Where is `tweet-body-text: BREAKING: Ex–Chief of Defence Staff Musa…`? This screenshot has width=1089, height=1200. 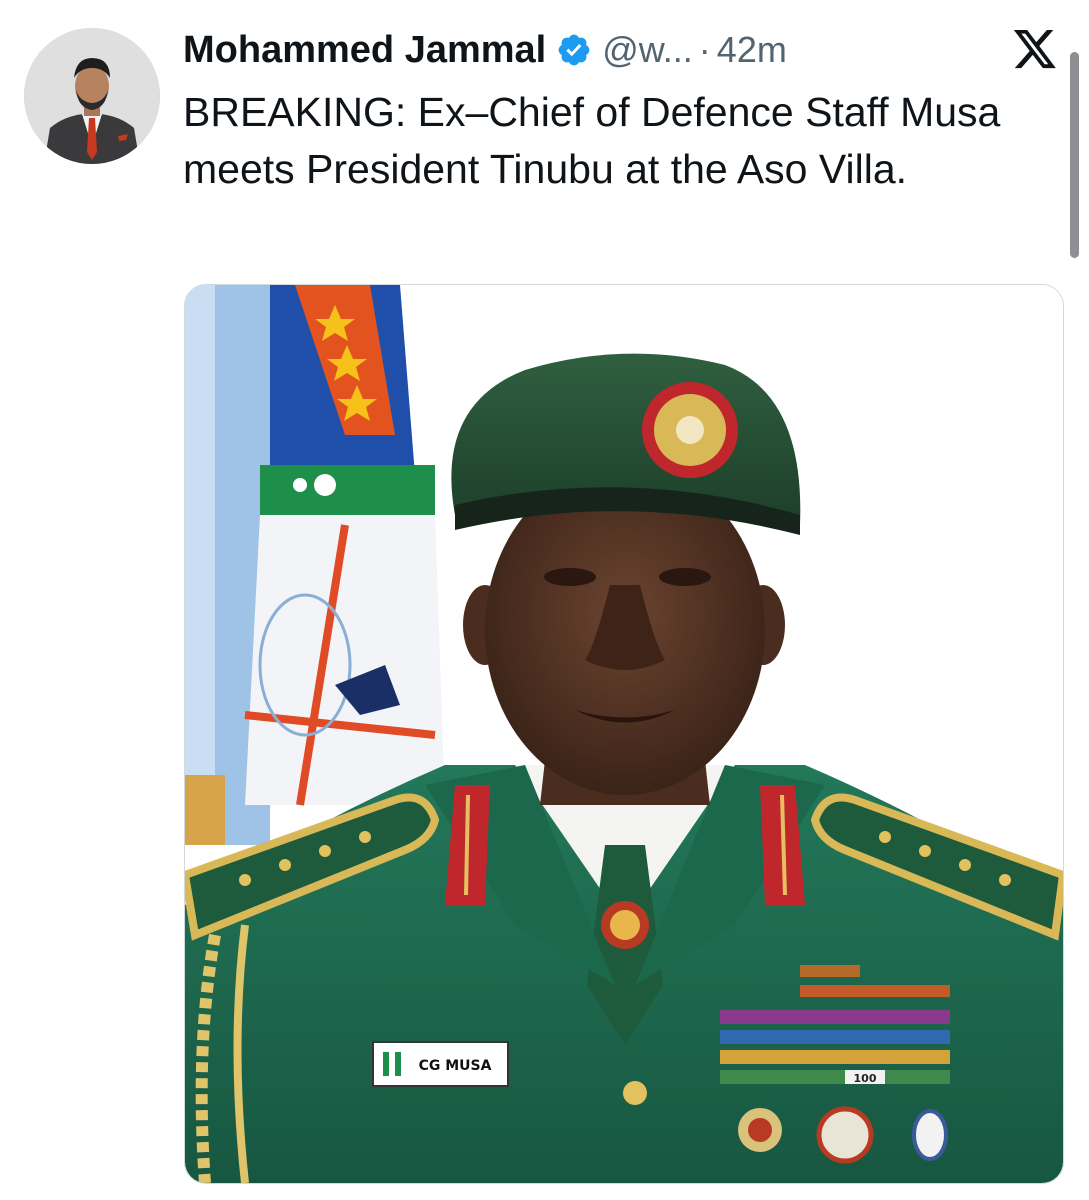
tweet-body-text: BREAKING: Ex–Chief of Defence Staff Musa… is located at coordinates (592, 140).